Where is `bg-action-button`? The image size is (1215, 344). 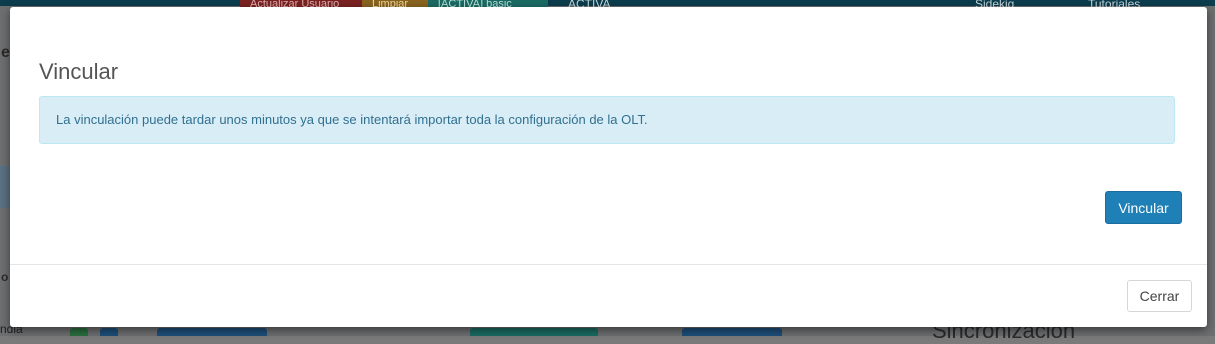
bg-action-button is located at coordinates (534, 332).